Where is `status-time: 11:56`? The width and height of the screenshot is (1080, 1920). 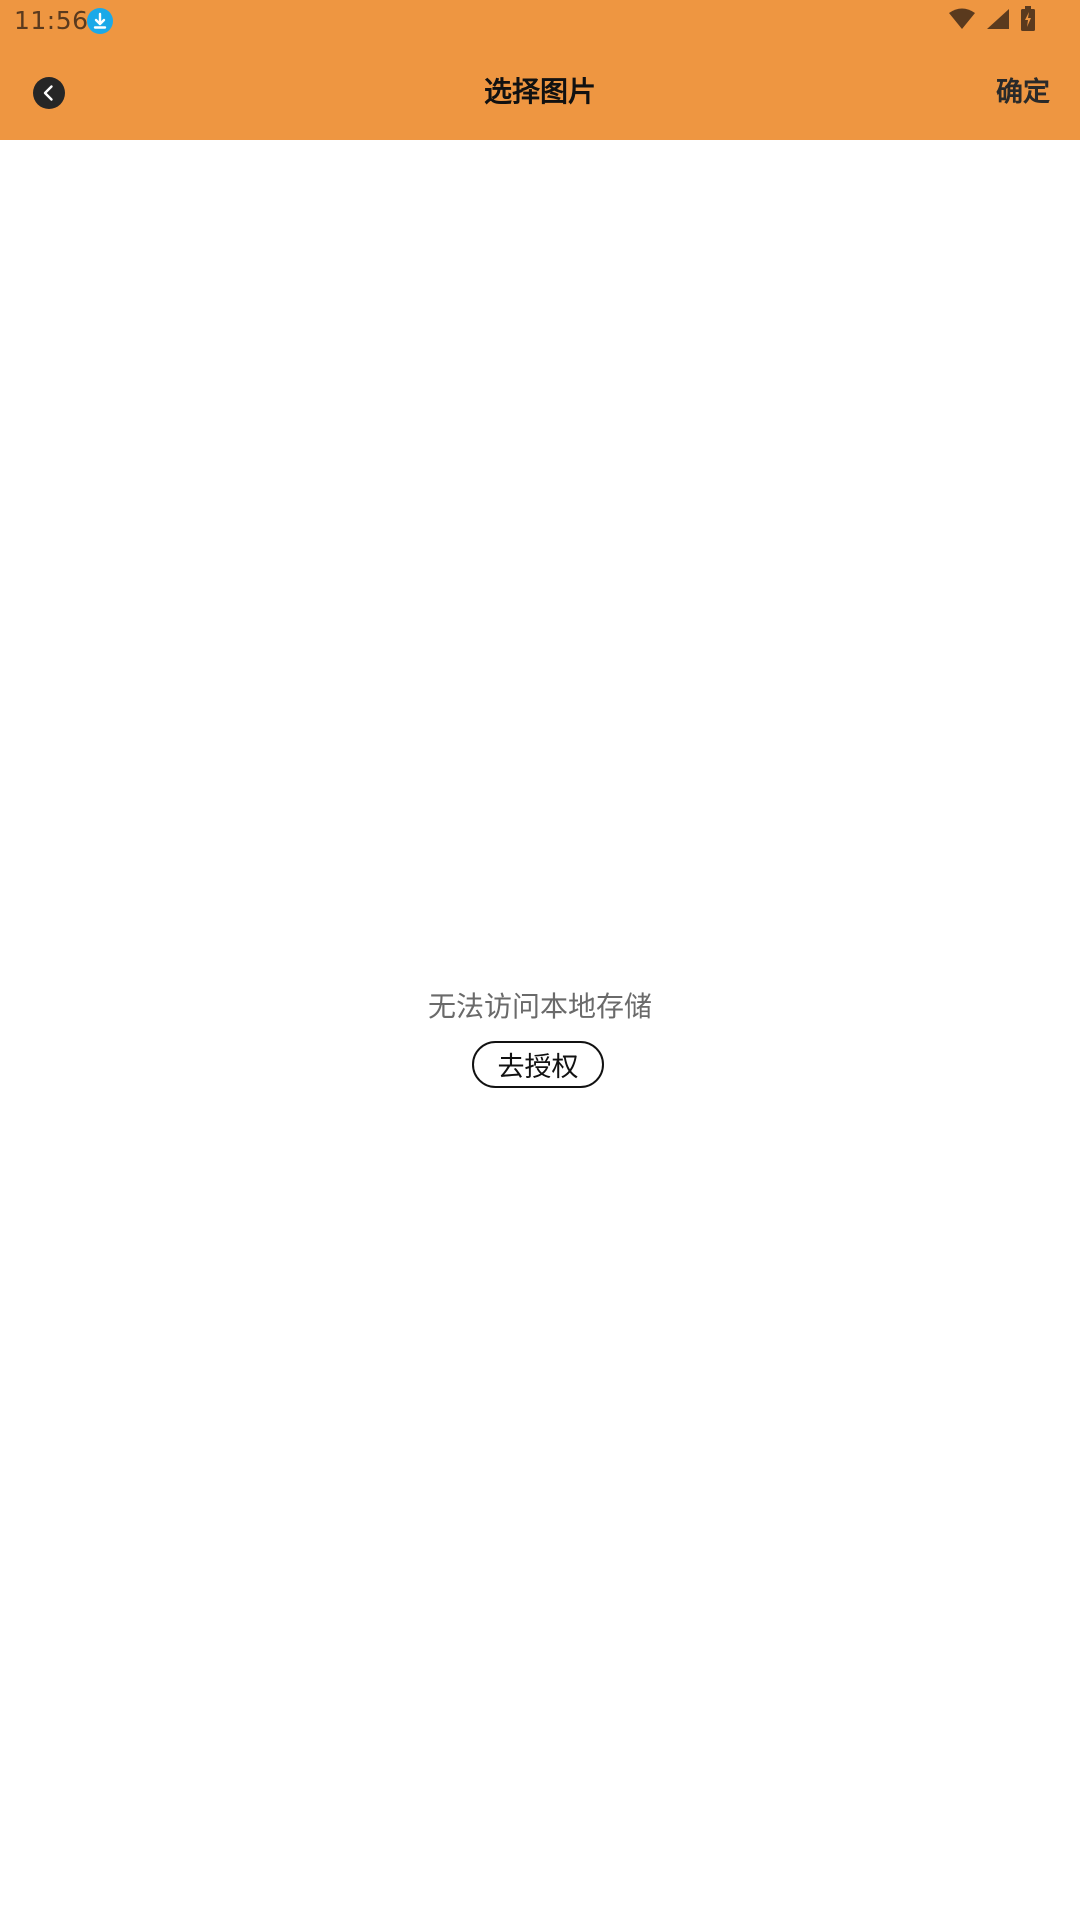 status-time: 11:56 is located at coordinates (51, 20).